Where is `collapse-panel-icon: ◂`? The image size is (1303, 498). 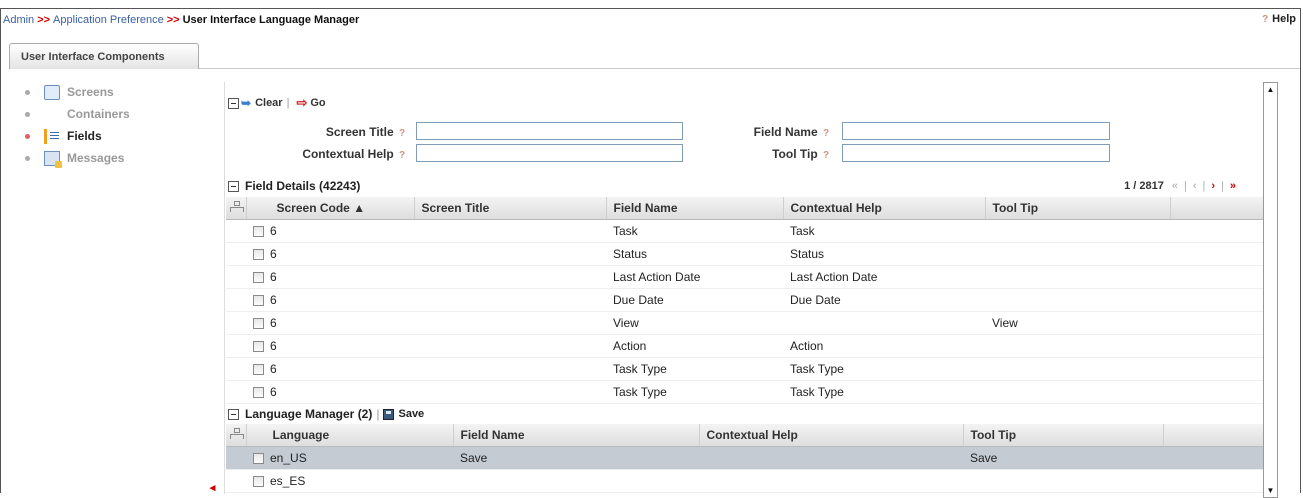 collapse-panel-icon: ◂ is located at coordinates (212, 488).